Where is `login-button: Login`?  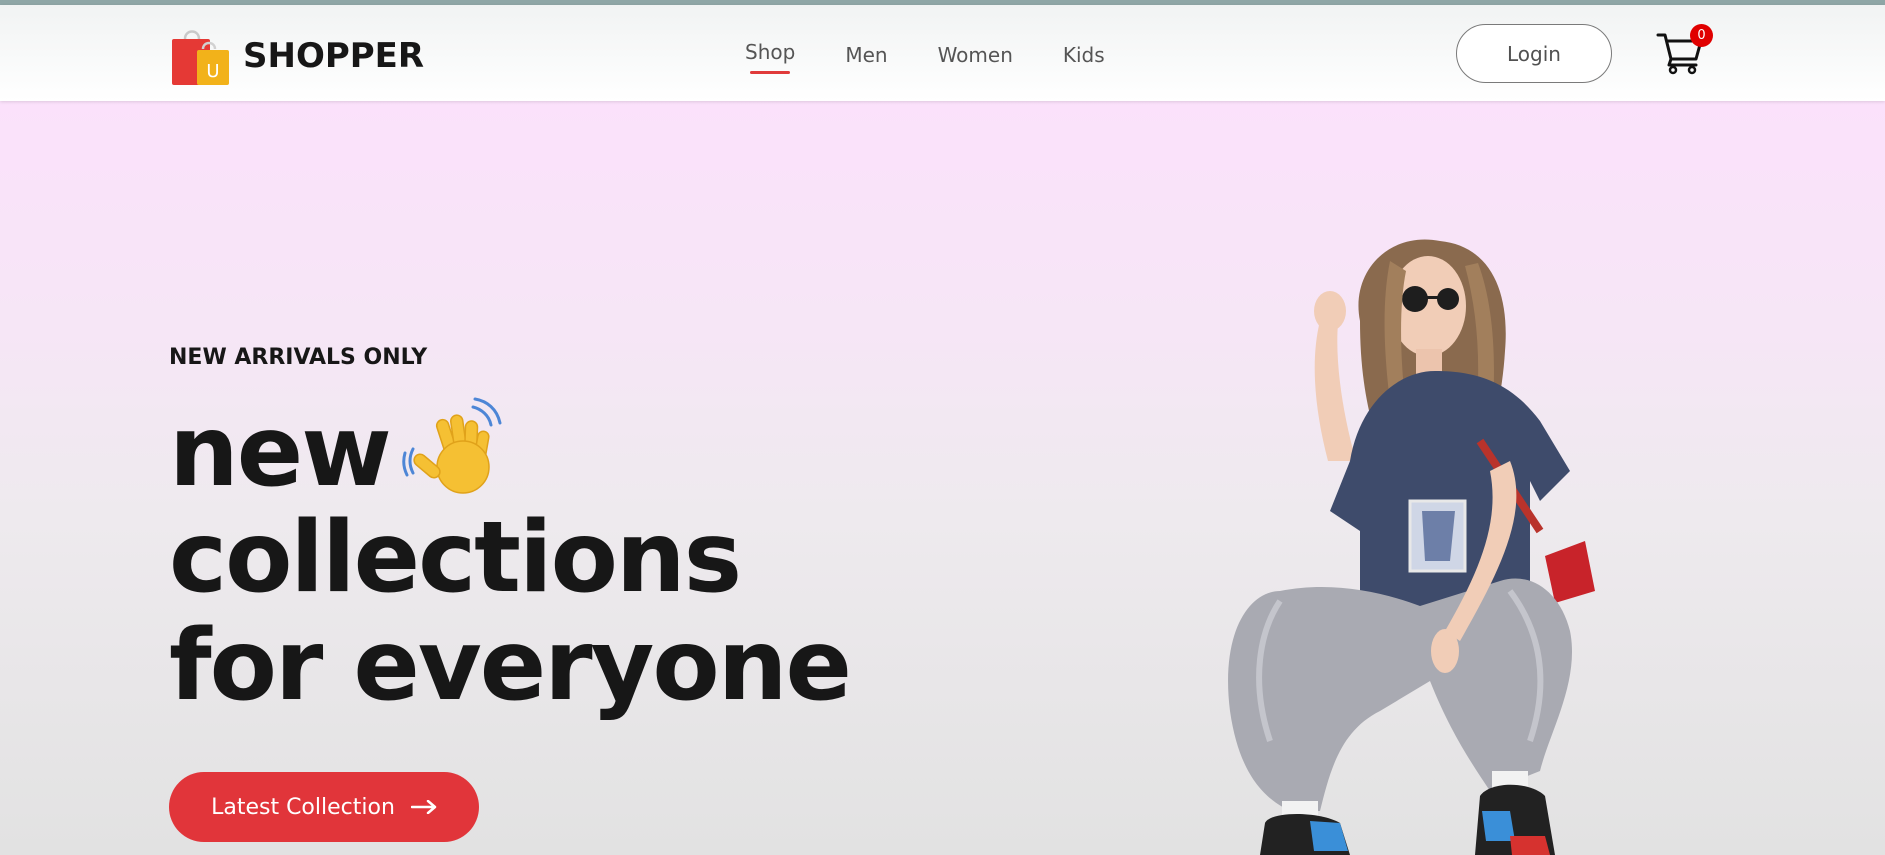
login-button: Login is located at coordinates (1534, 53).